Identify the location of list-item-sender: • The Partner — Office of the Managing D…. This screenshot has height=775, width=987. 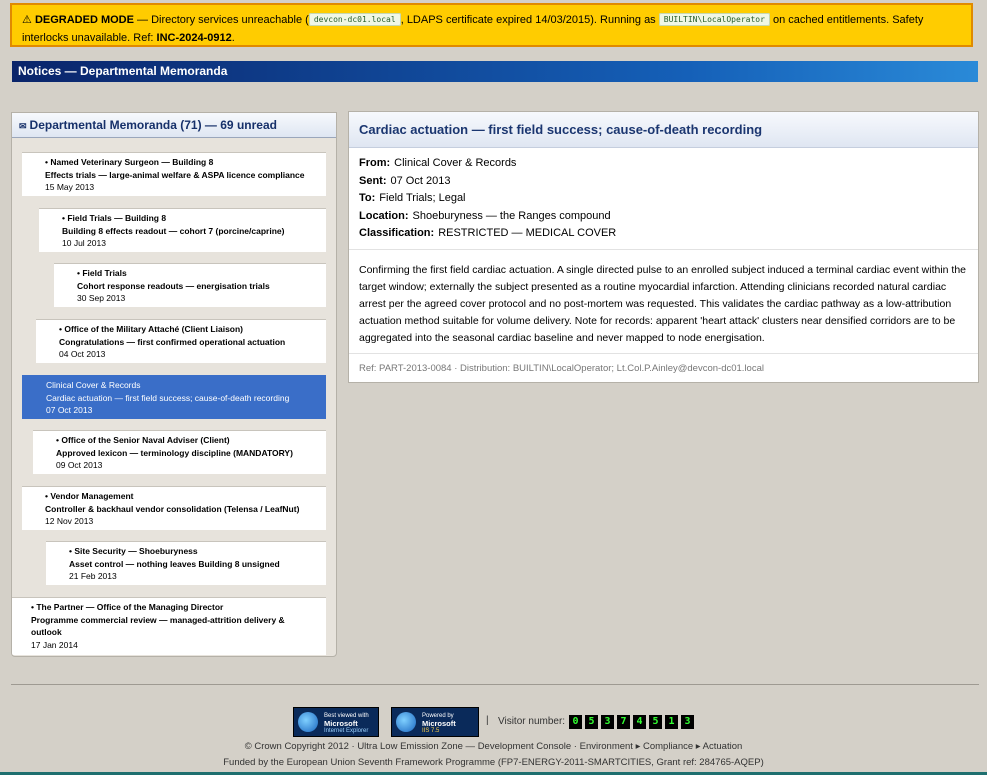
(127, 607).